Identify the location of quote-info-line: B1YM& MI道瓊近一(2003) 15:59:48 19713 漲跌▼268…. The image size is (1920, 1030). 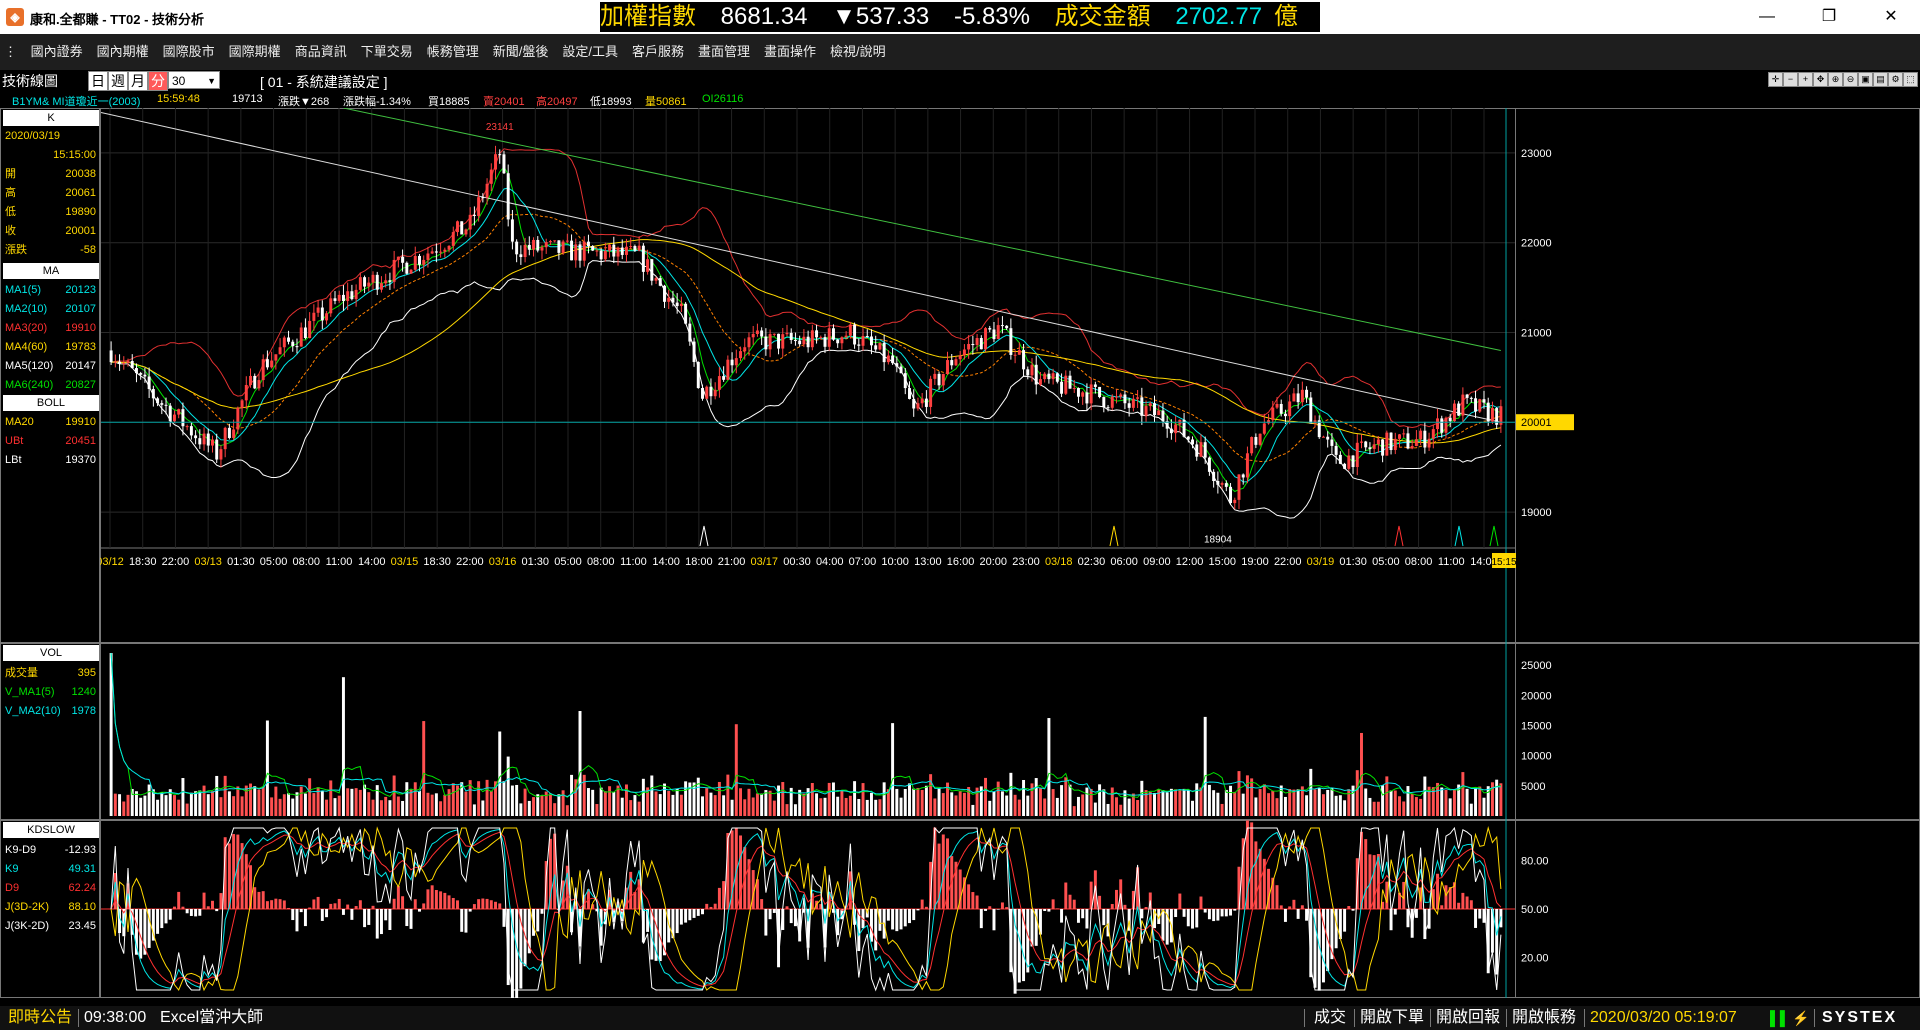
(960, 99).